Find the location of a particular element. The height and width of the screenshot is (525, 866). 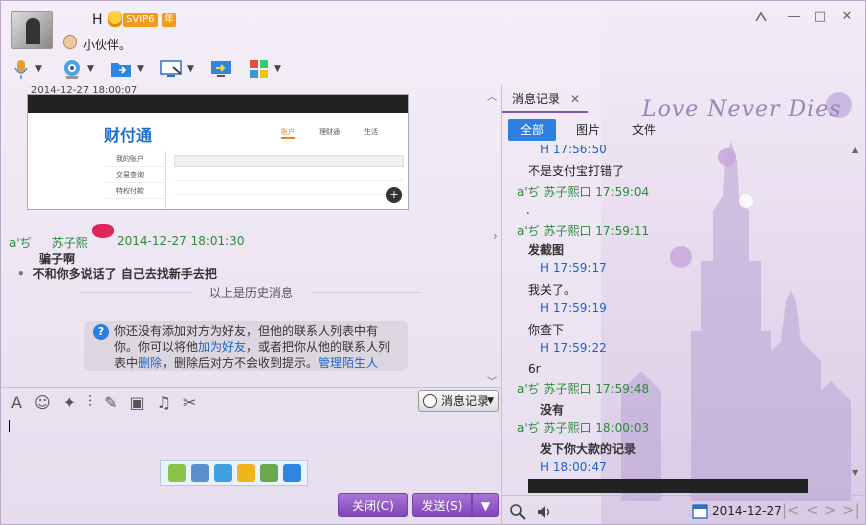

quick-emote-bar is located at coordinates (234, 473).